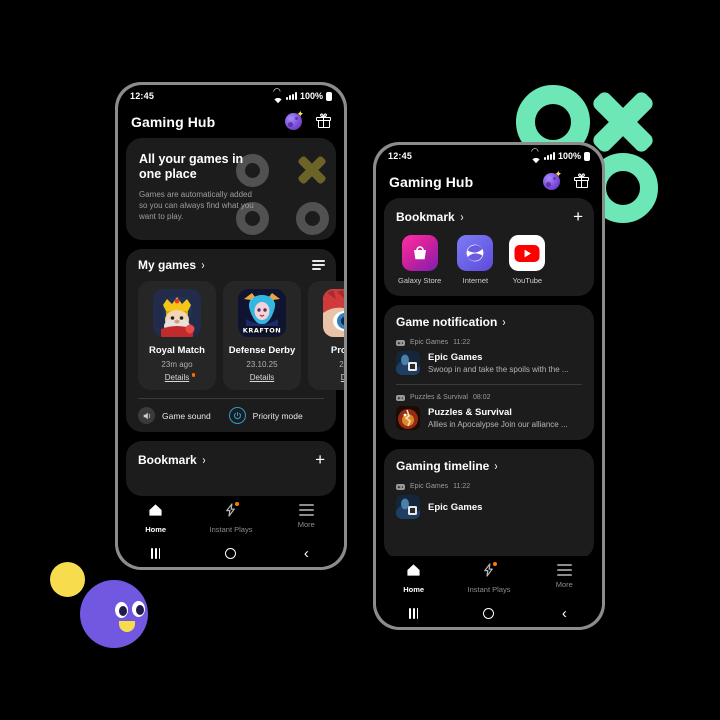 The height and width of the screenshot is (720, 720). I want to click on back-chevron: ‹, so click(306, 553).